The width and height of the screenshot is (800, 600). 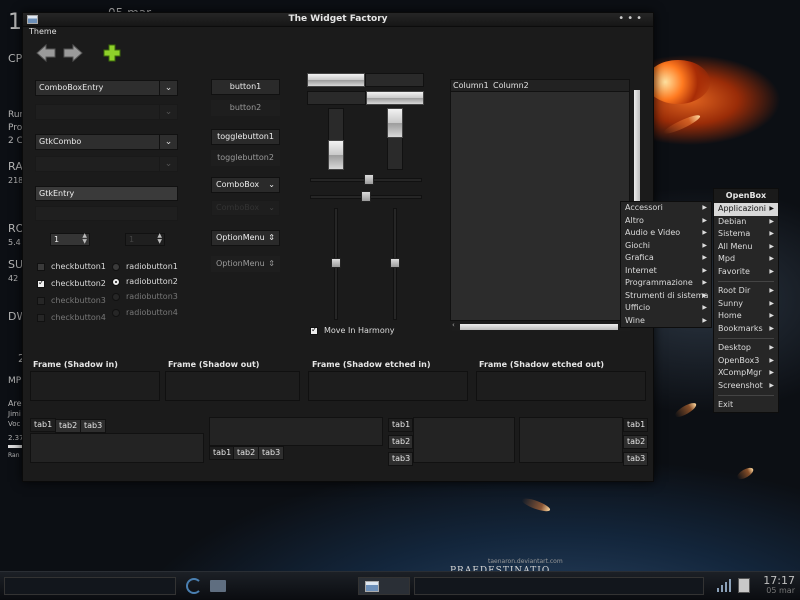 I want to click on applicazioni-menu-item: Altro ▶, so click(x=666, y=221).